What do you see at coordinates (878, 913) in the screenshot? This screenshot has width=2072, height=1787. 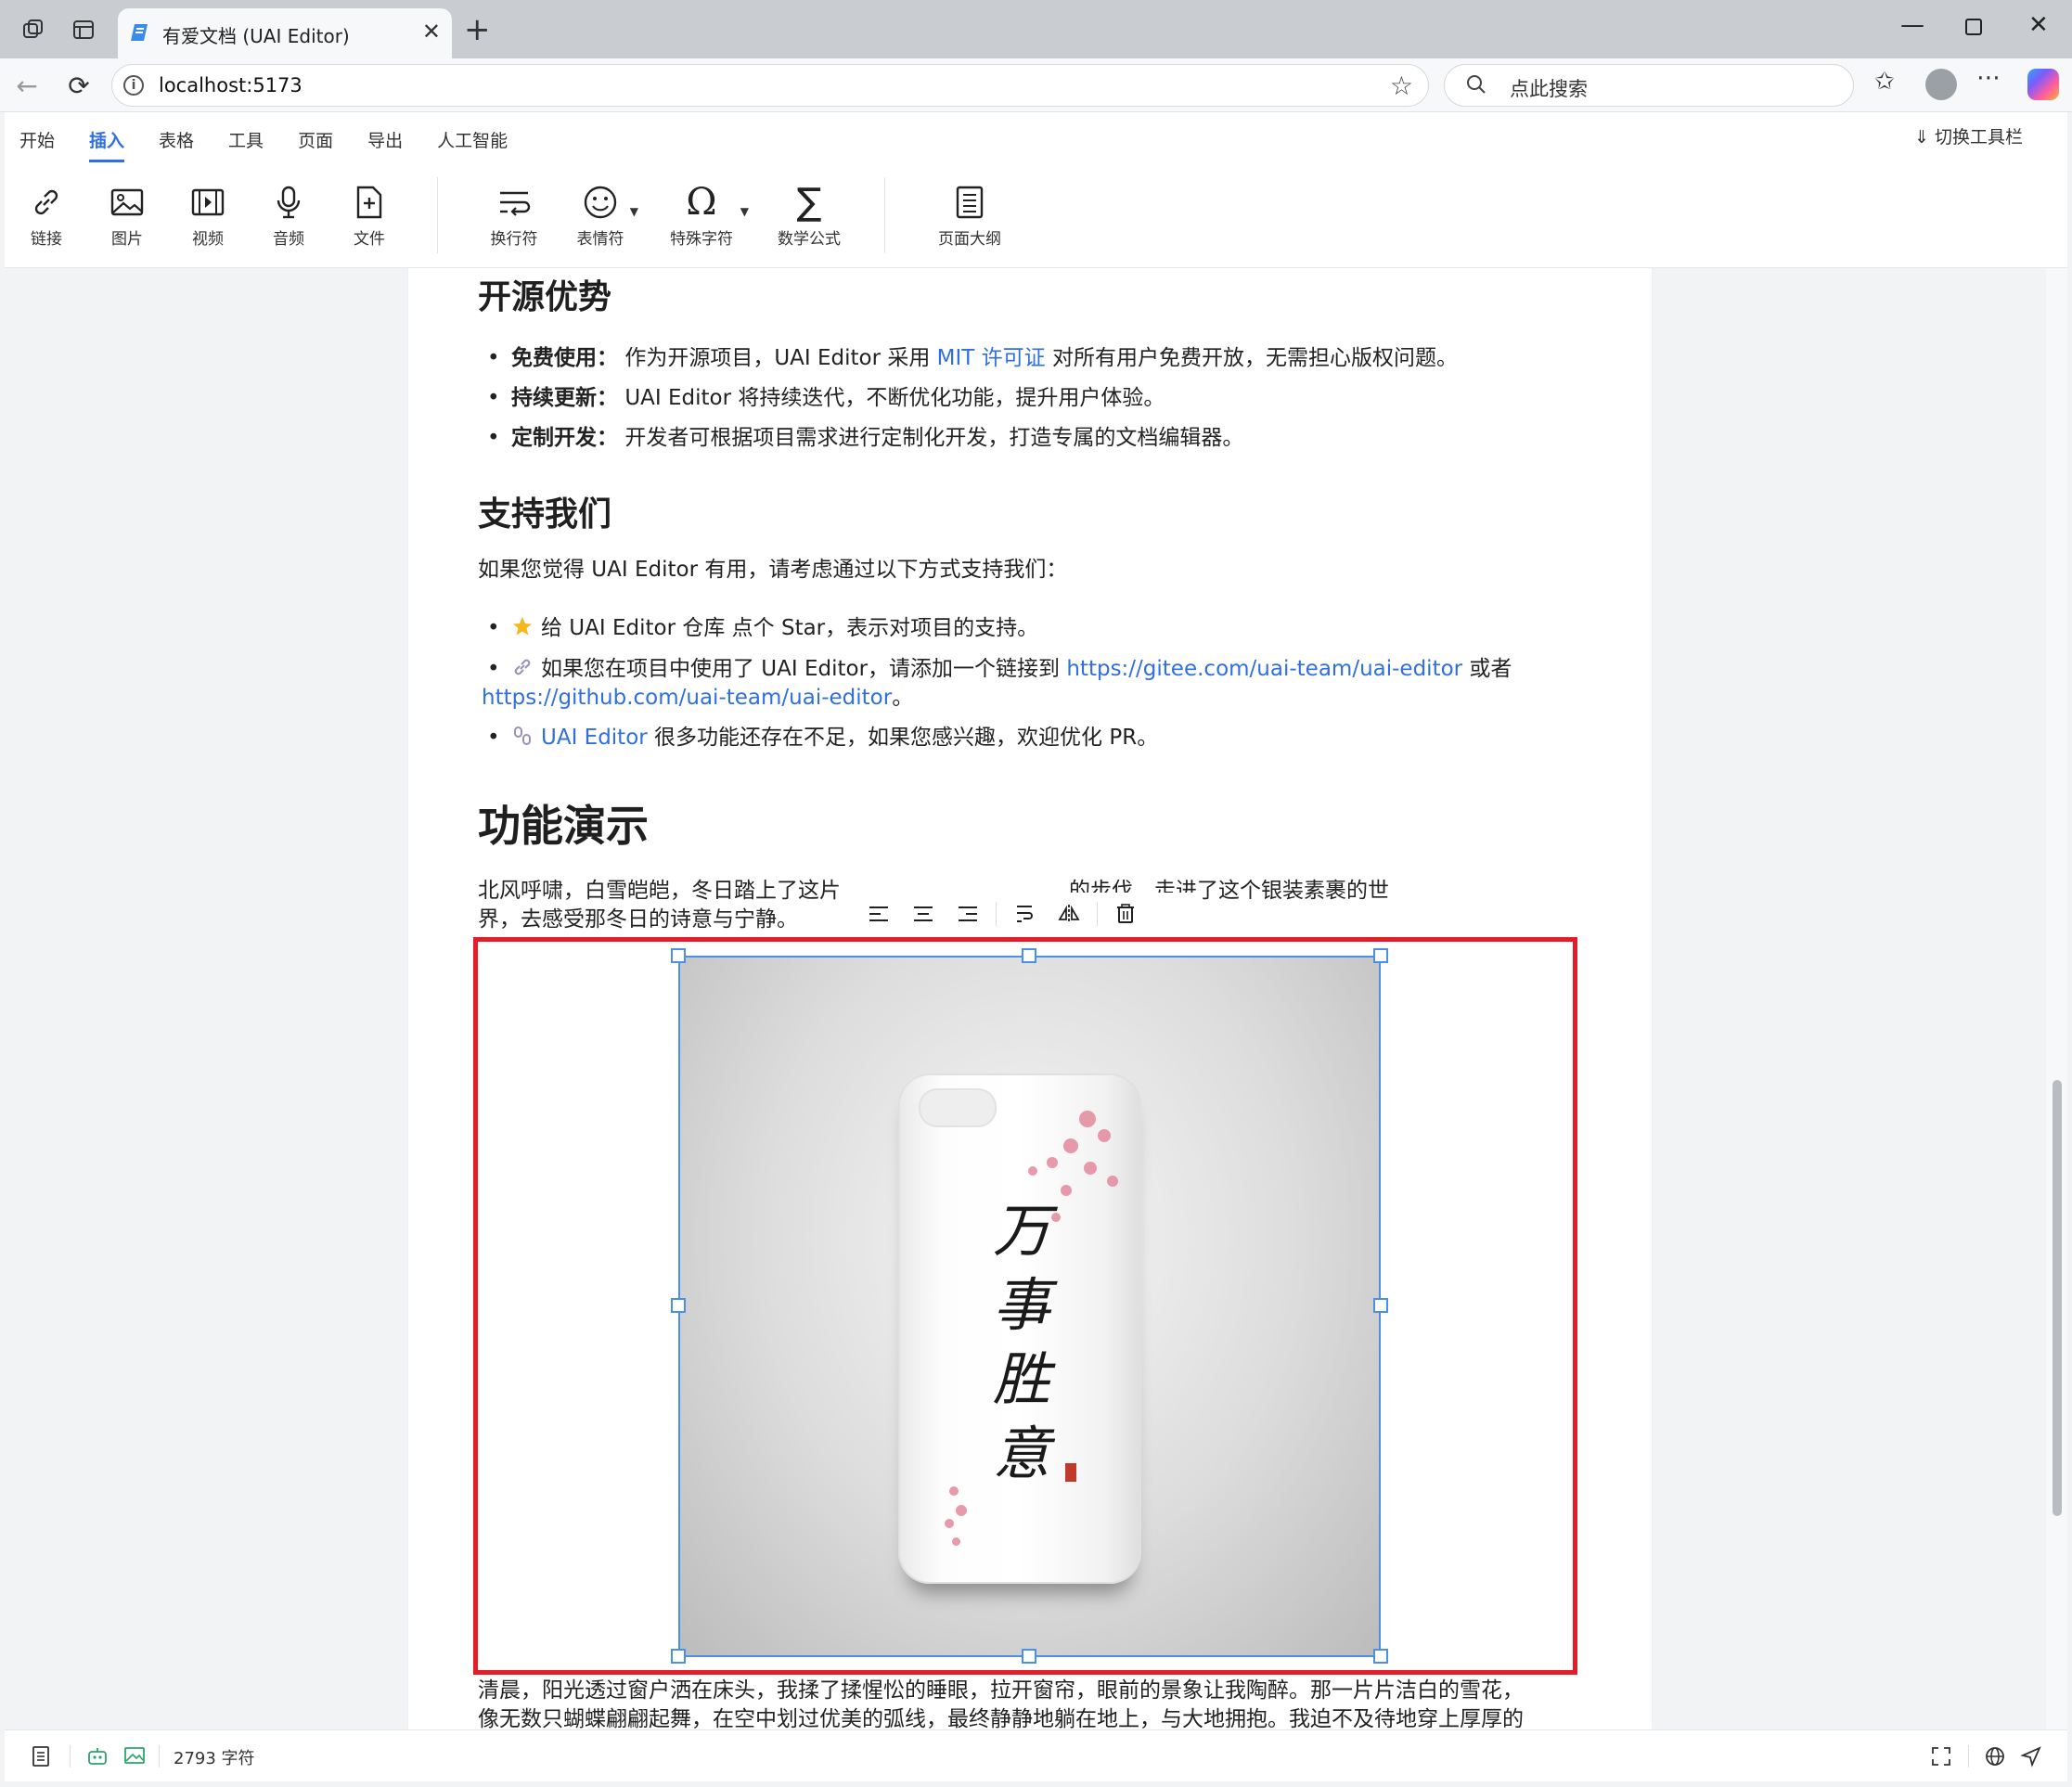 I see `align-left-button` at bounding box center [878, 913].